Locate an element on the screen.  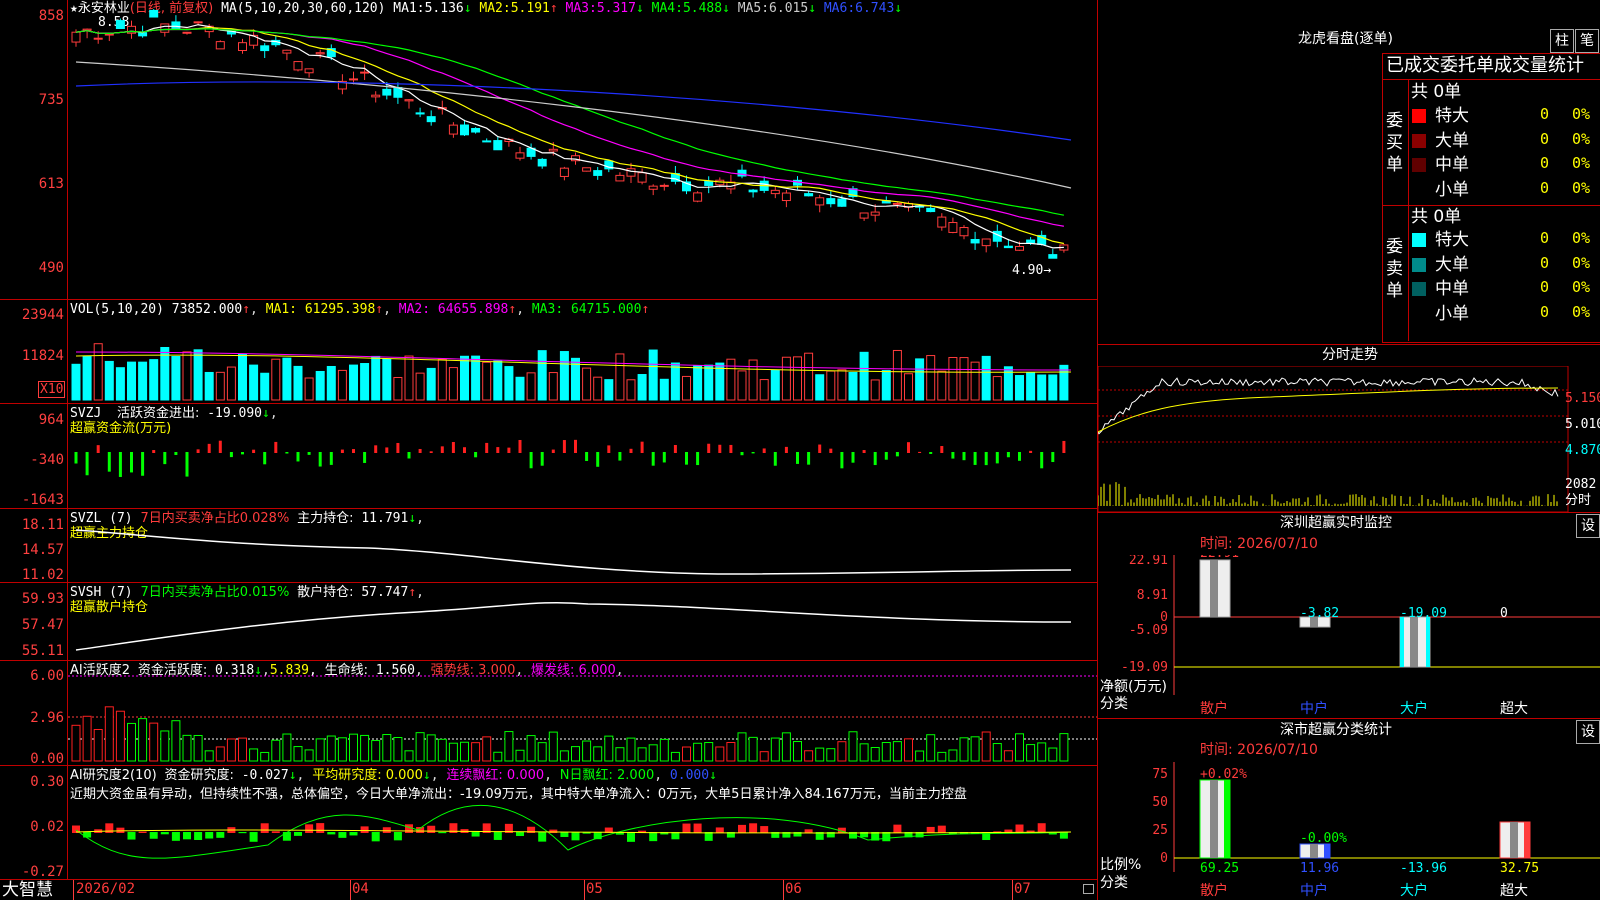
classify-category: 超大 is located at coordinates (1514, 891).